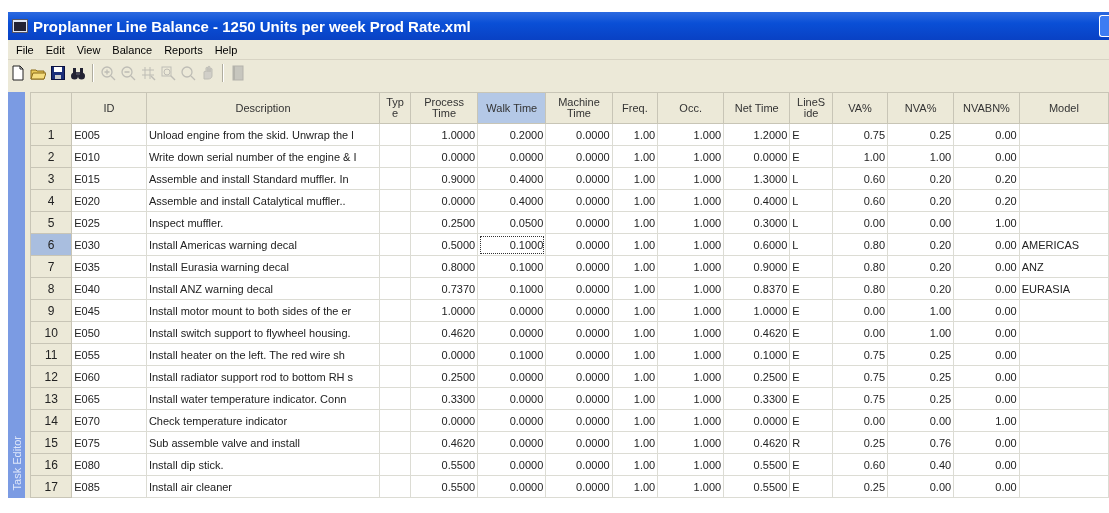  I want to click on column-header: Model, so click(1064, 108).